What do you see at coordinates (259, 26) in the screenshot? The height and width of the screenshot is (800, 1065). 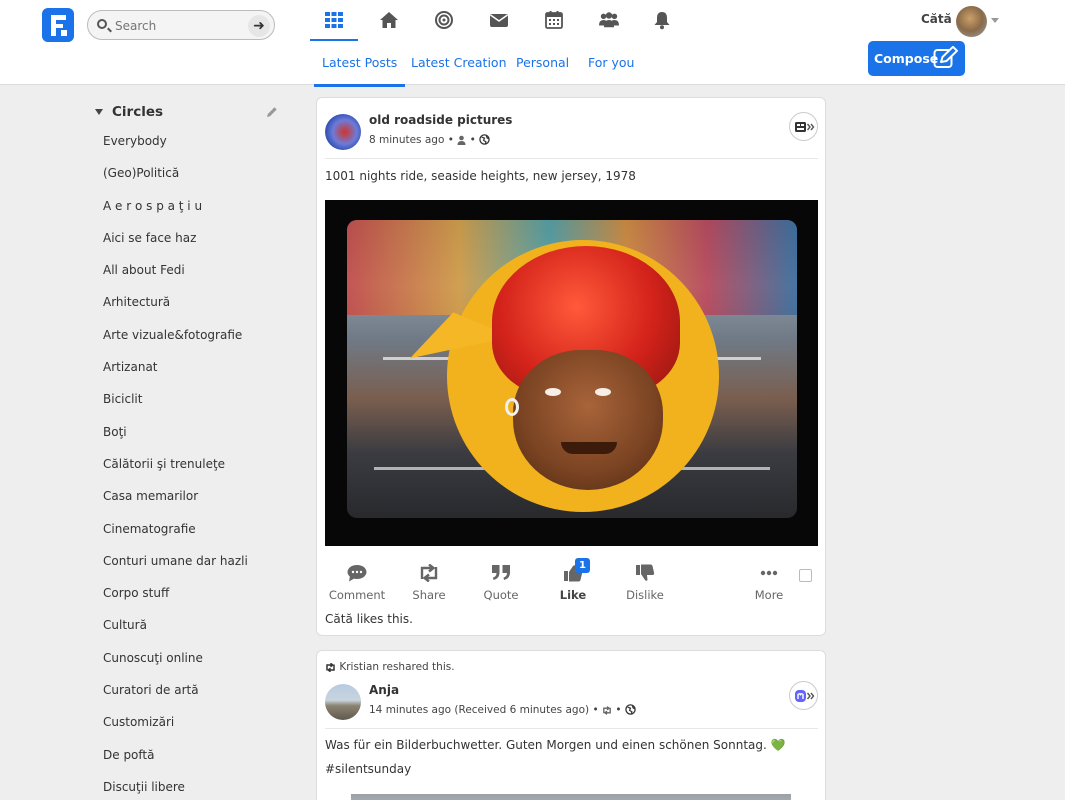 I see `search-submit-arrow-icon: ➜` at bounding box center [259, 26].